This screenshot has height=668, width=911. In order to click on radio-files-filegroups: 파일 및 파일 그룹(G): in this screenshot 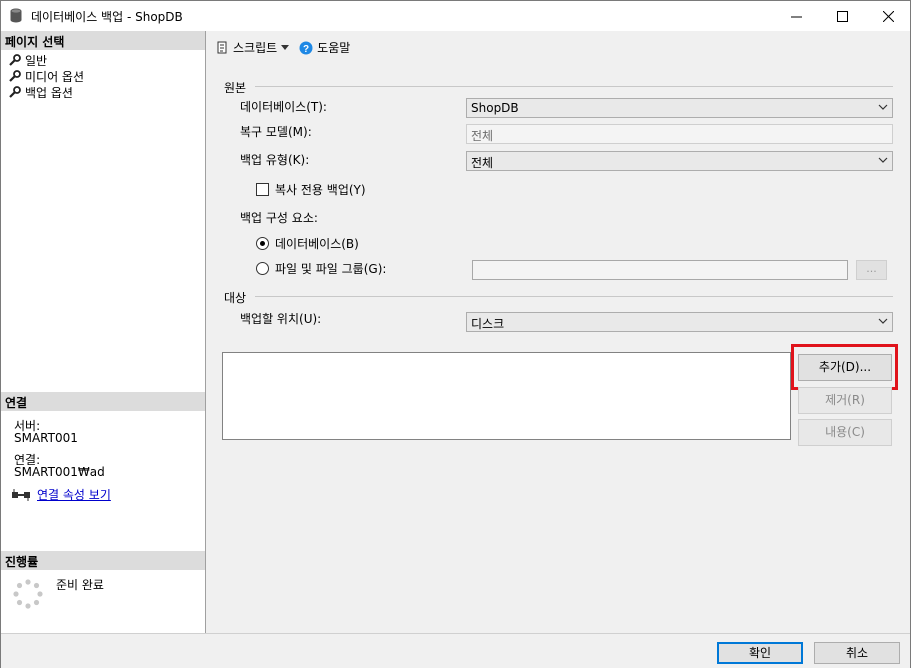, I will do `click(321, 268)`.